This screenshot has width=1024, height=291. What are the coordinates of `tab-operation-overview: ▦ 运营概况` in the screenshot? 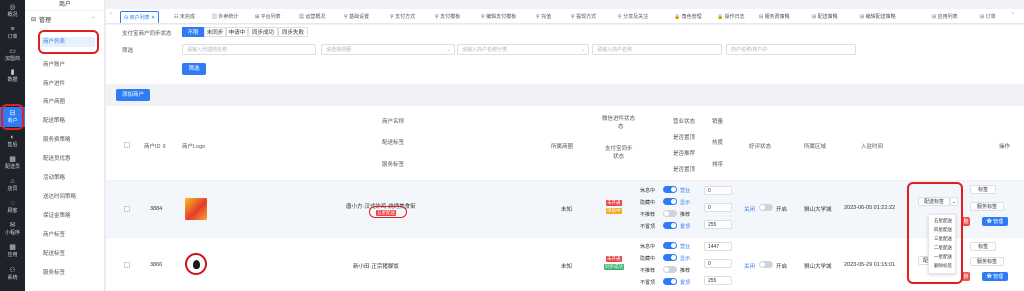 It's located at (312, 17).